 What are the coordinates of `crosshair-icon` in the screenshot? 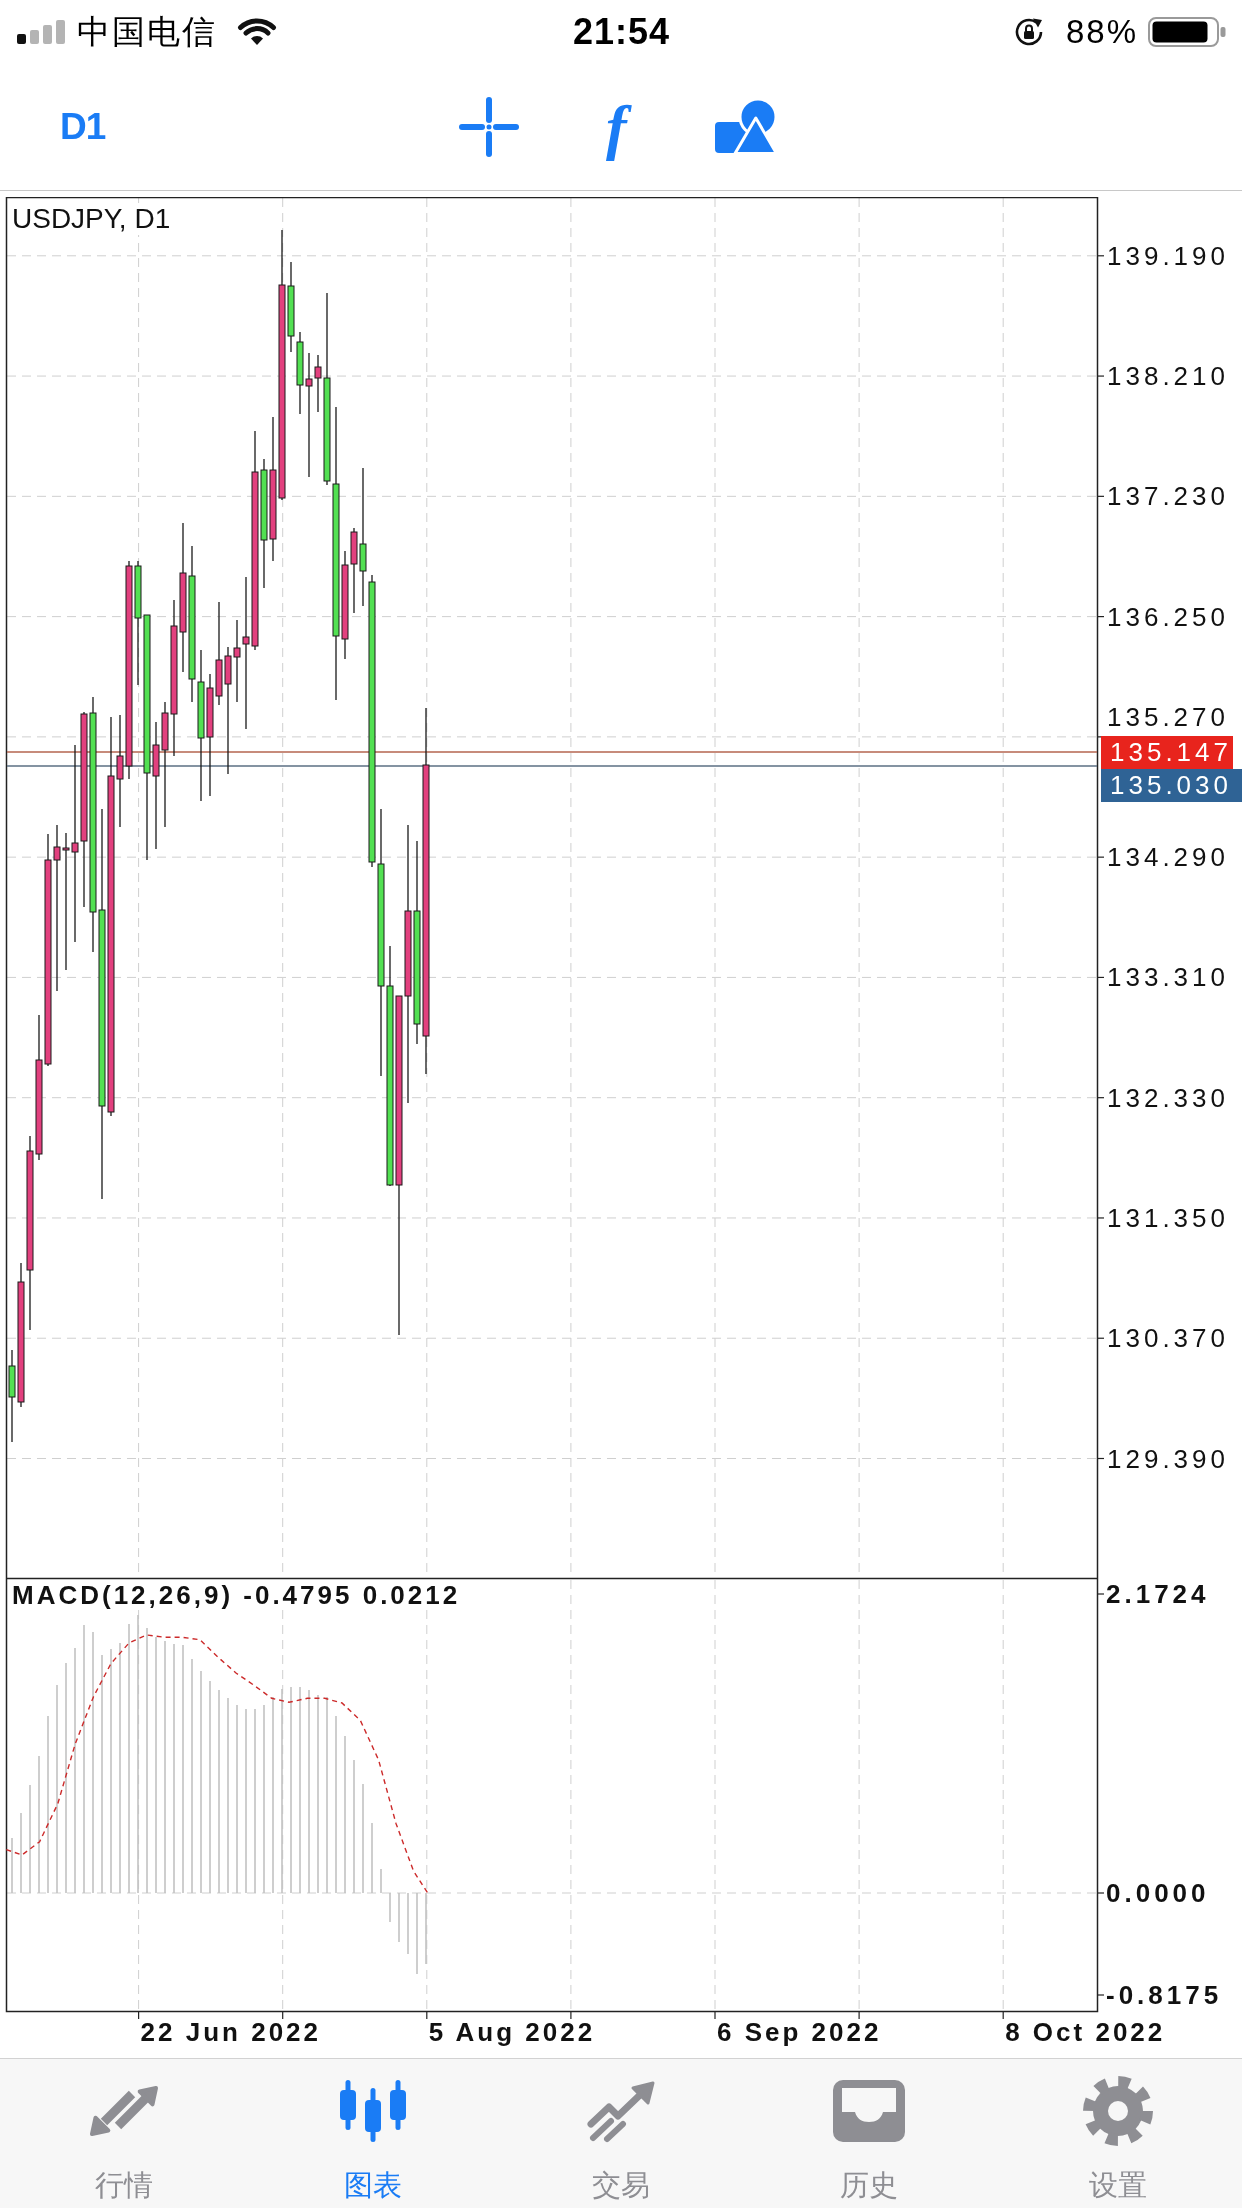 It's located at (489, 126).